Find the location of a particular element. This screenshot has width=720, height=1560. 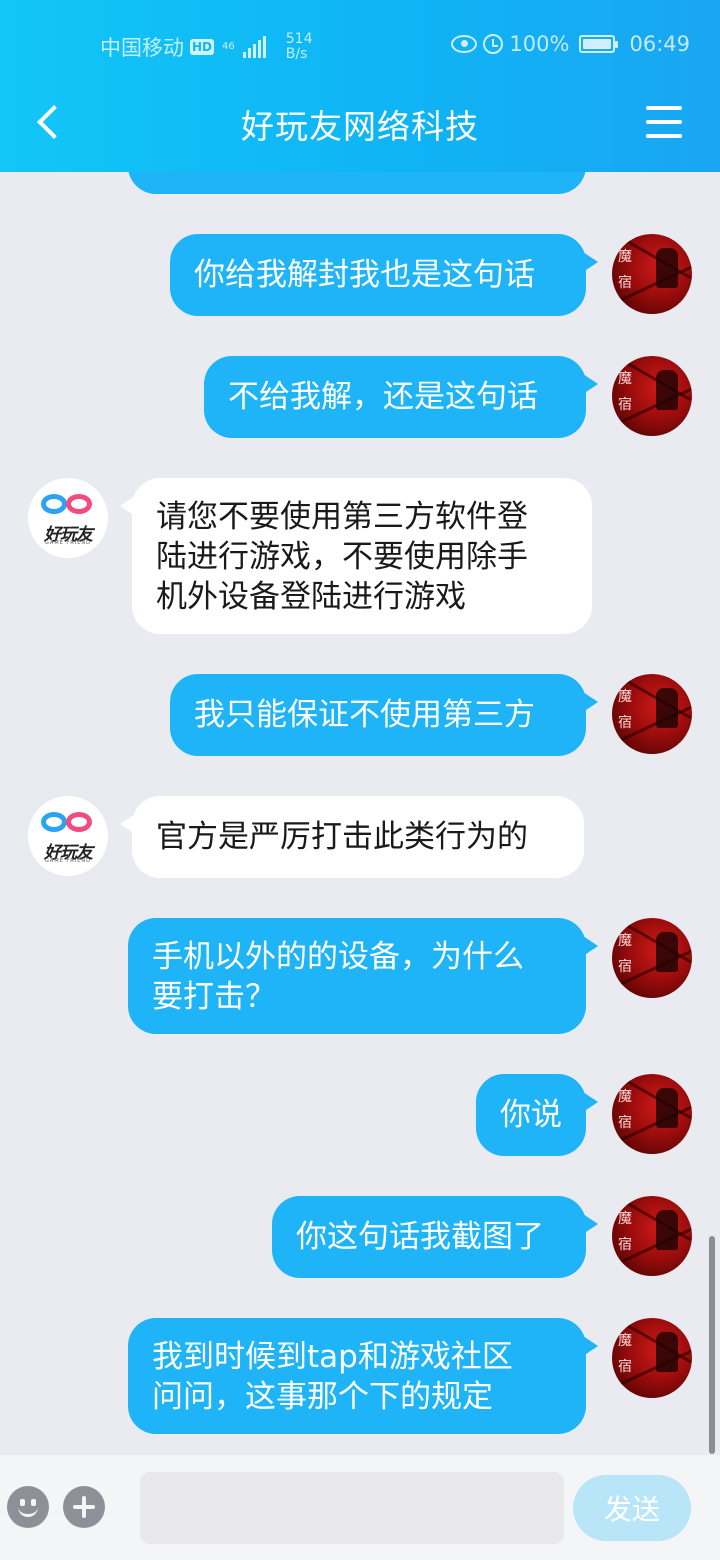

message-bubble: 手机以外的的设备，为什么 要打击？ is located at coordinates (363, 976).